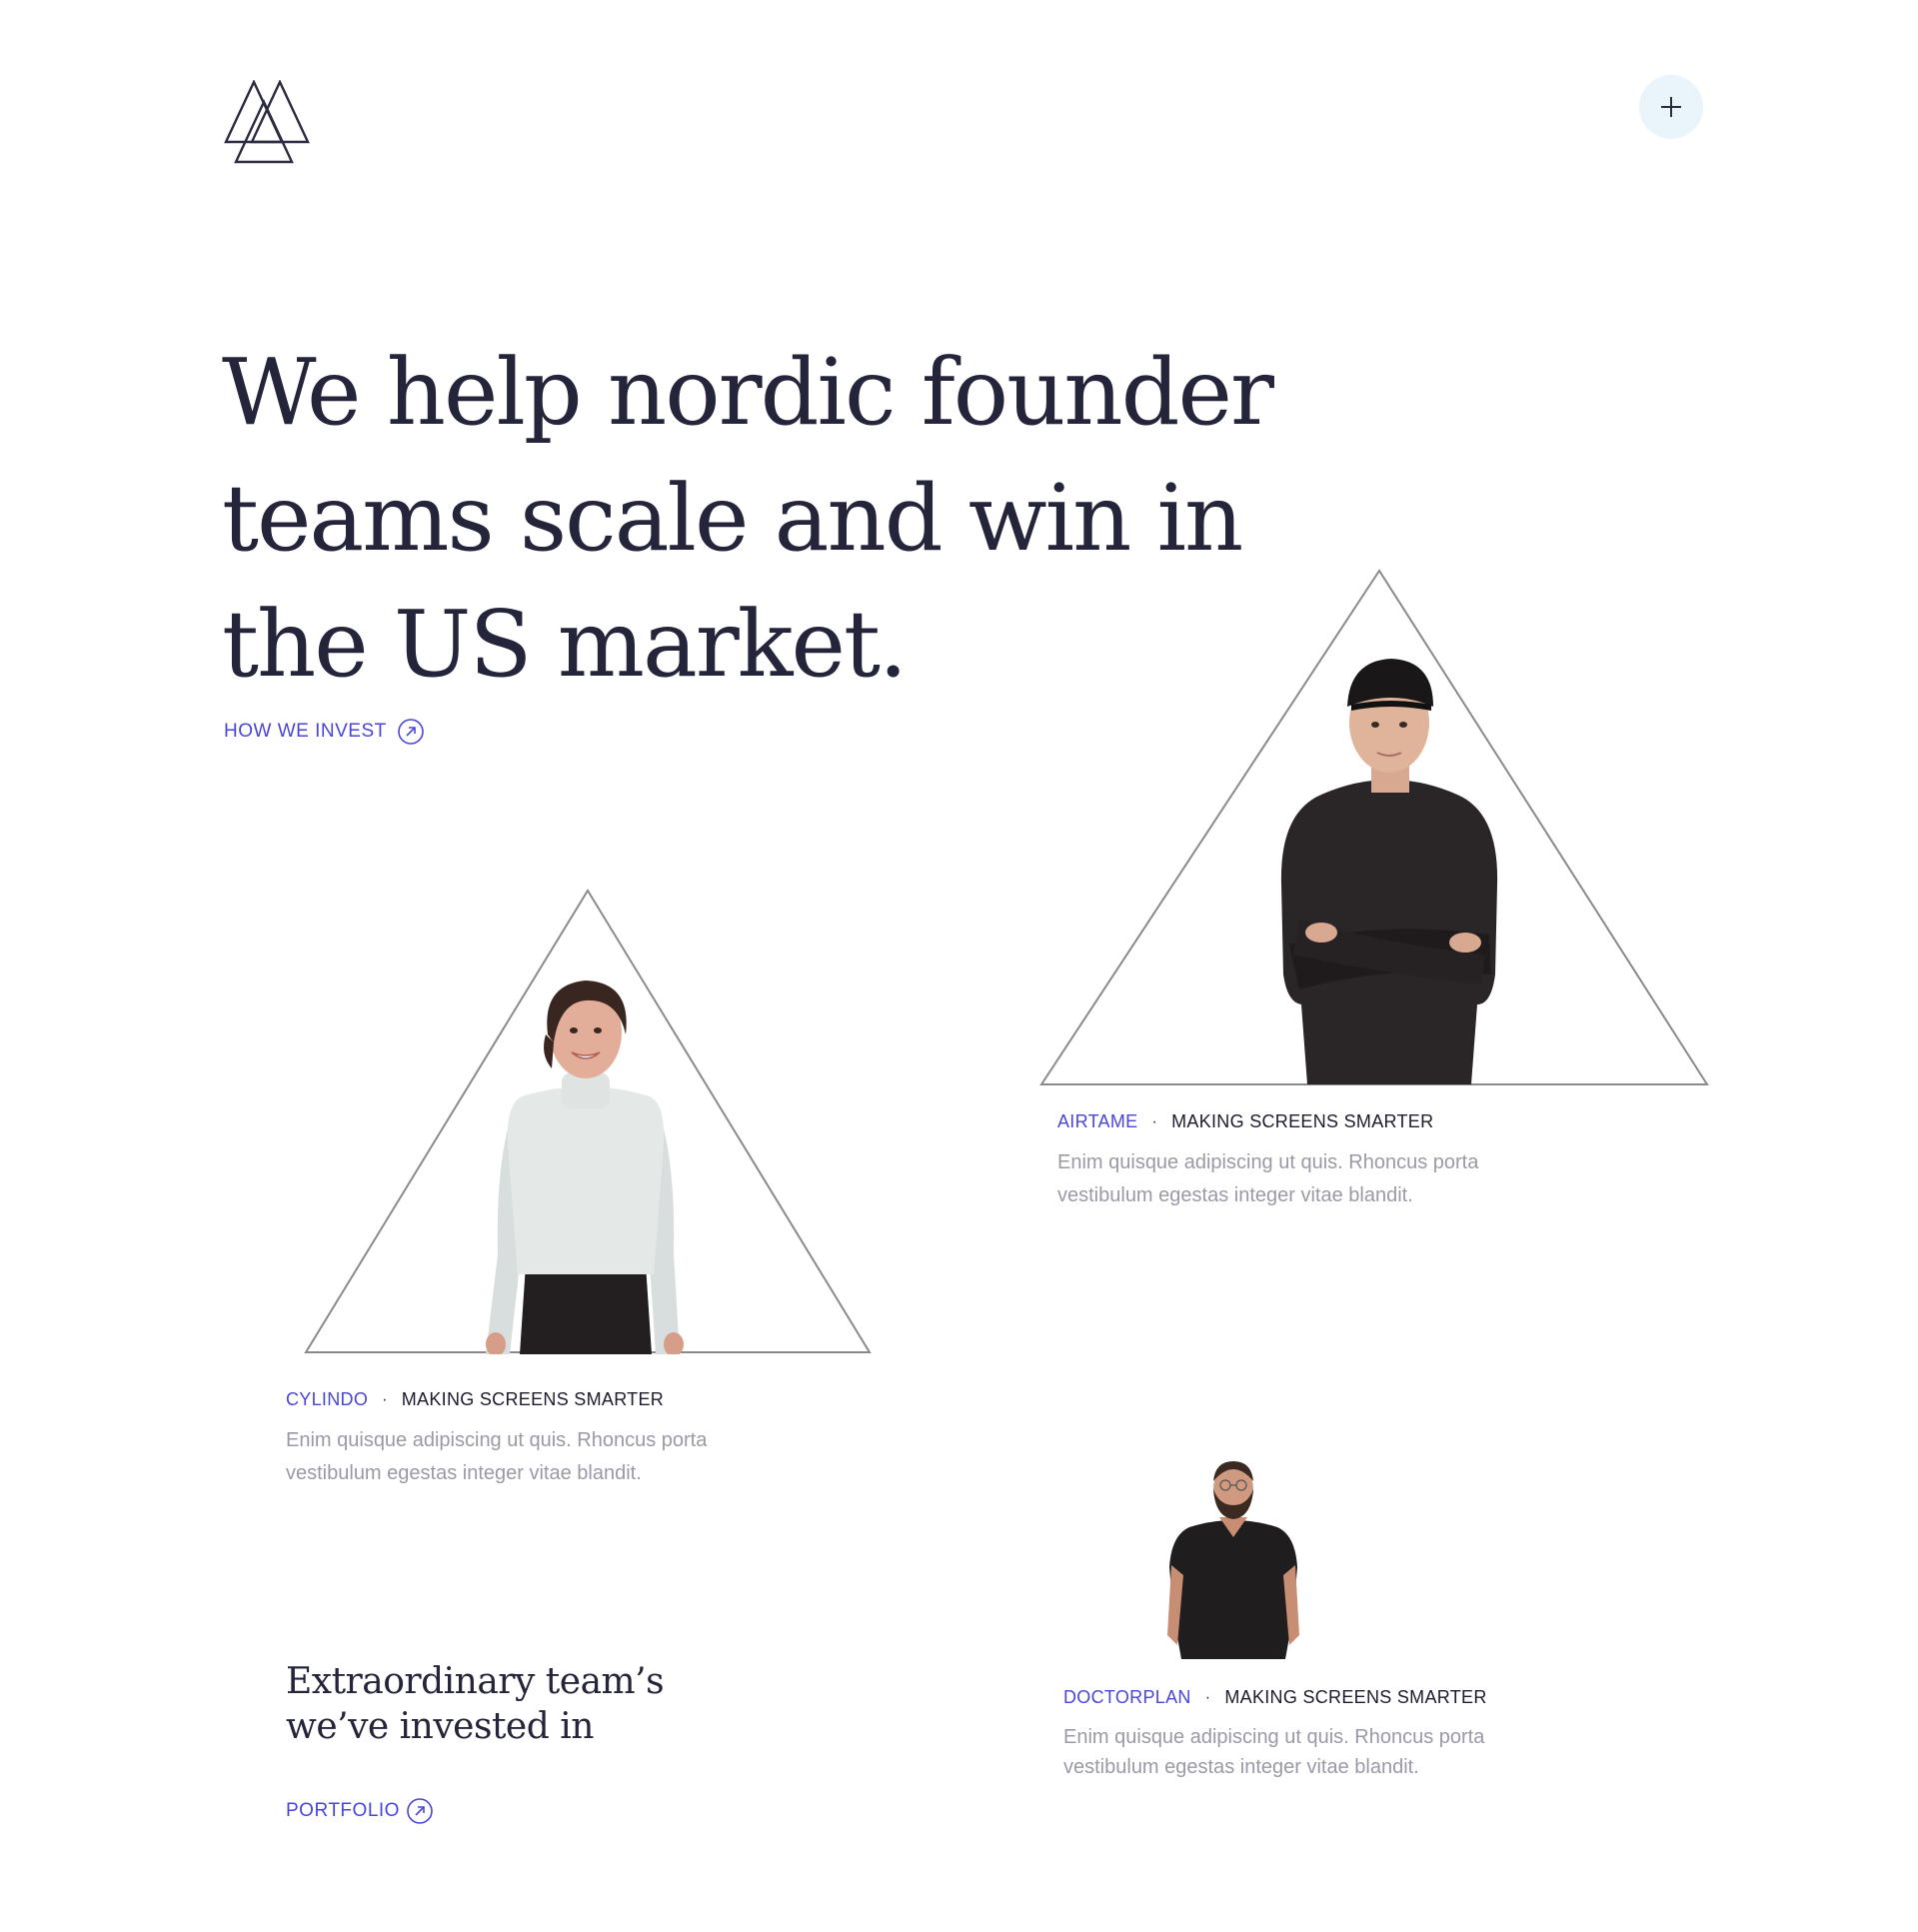  I want to click on company-name: AIRTAME, so click(1097, 1121).